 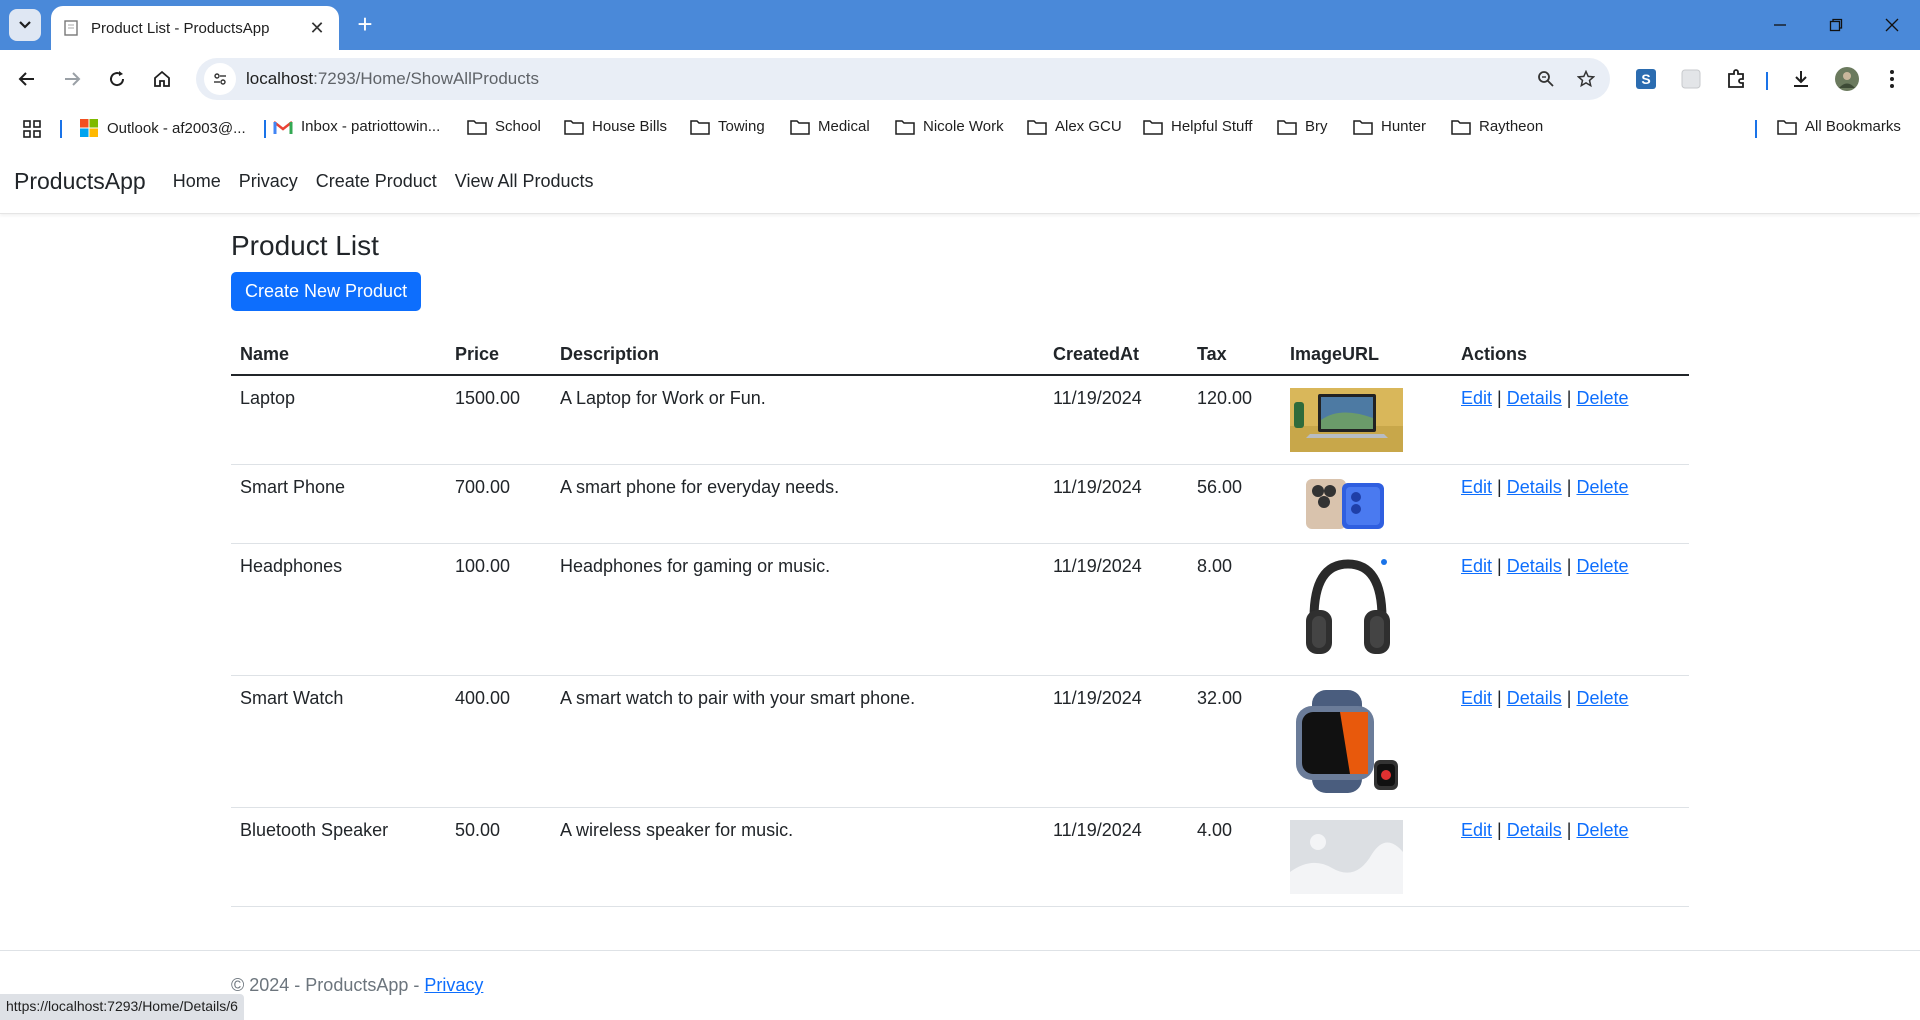 What do you see at coordinates (326, 291) in the screenshot?
I see `create-new-product-button: Create New Product` at bounding box center [326, 291].